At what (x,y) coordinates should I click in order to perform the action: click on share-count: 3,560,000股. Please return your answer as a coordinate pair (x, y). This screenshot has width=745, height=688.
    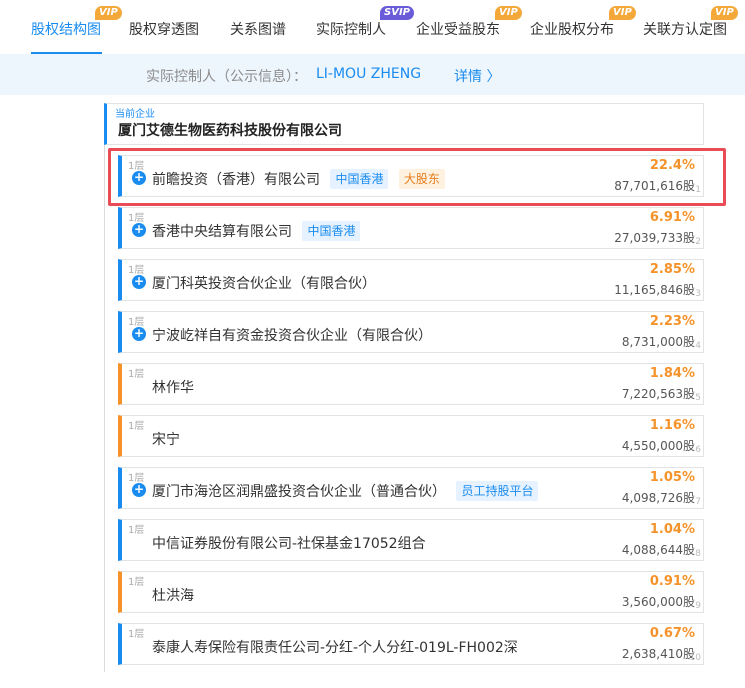
    Looking at the image, I should click on (658, 602).